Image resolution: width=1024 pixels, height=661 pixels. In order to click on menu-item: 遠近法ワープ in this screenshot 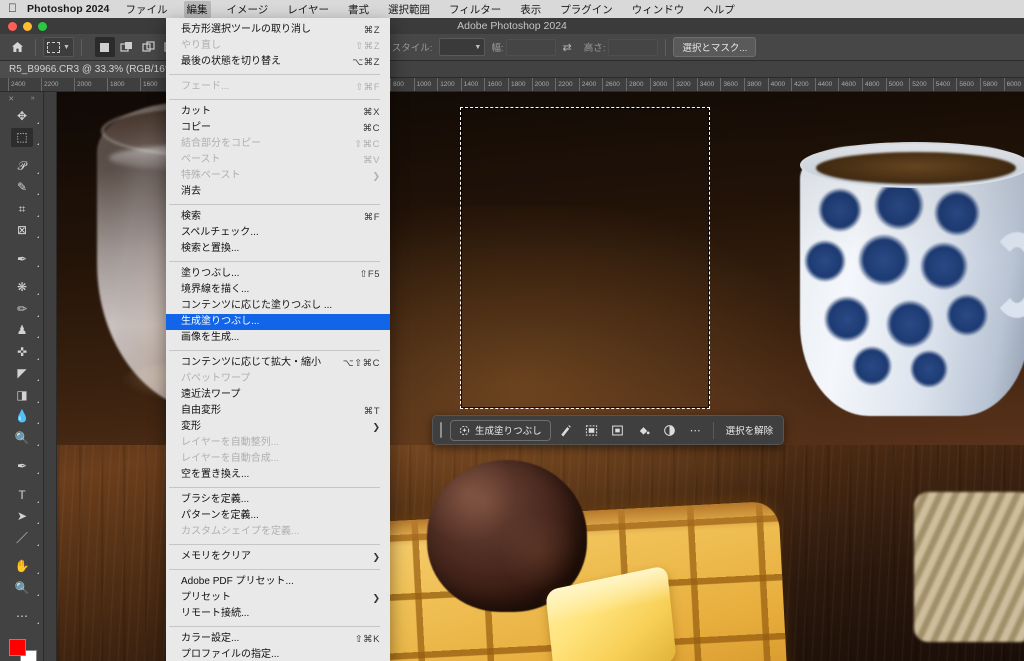, I will do `click(278, 395)`.